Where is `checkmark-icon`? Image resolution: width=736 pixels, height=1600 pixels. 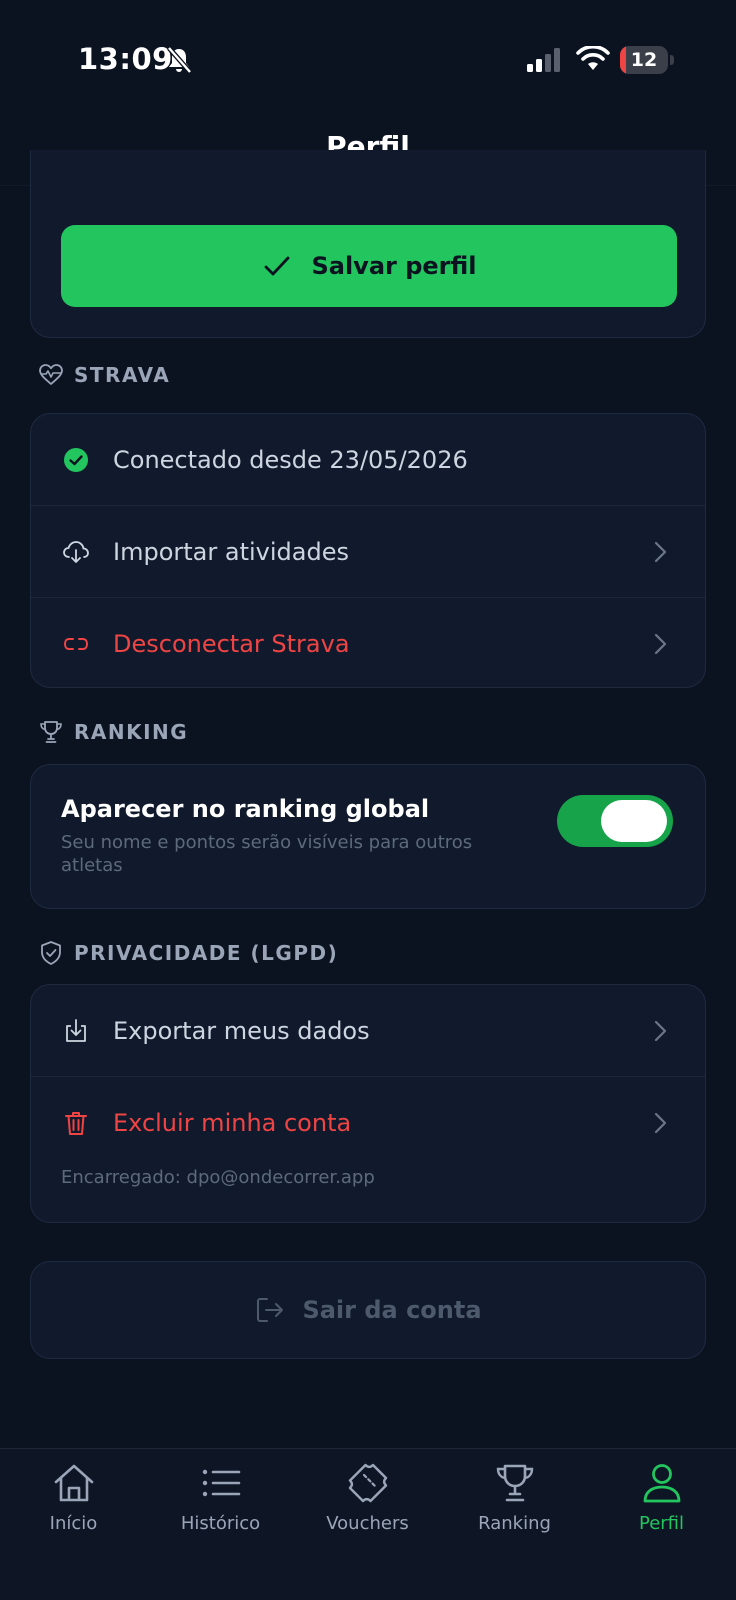 checkmark-icon is located at coordinates (277, 266).